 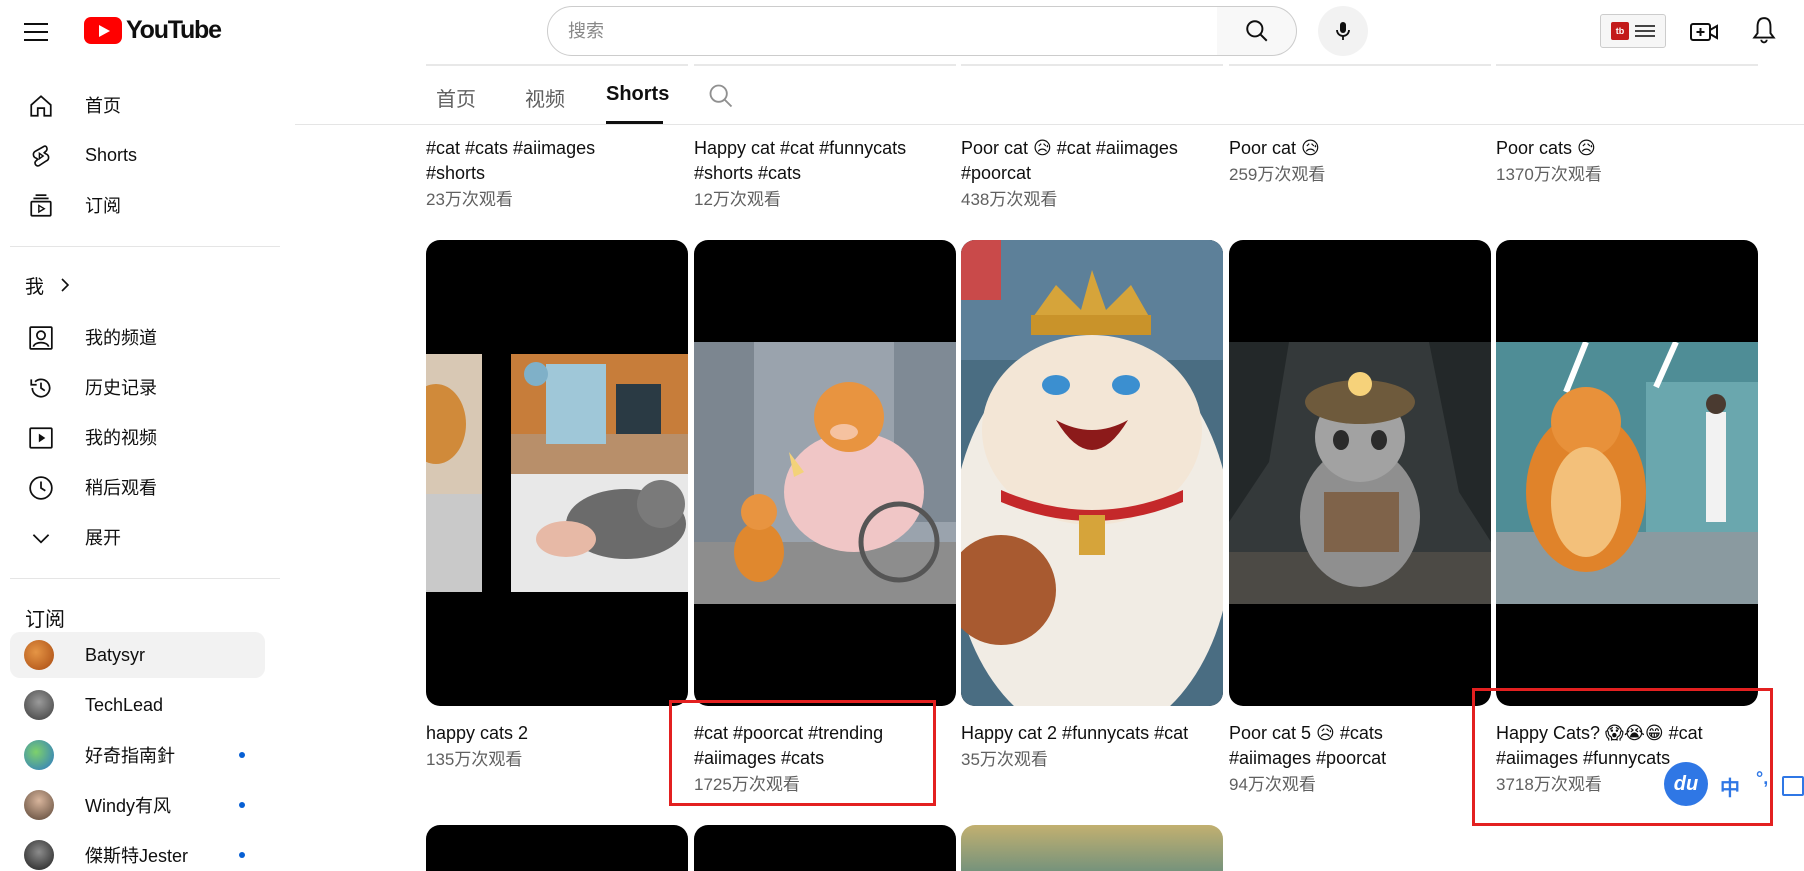 I want to click on short-views: 35万次观看, so click(x=1004, y=759).